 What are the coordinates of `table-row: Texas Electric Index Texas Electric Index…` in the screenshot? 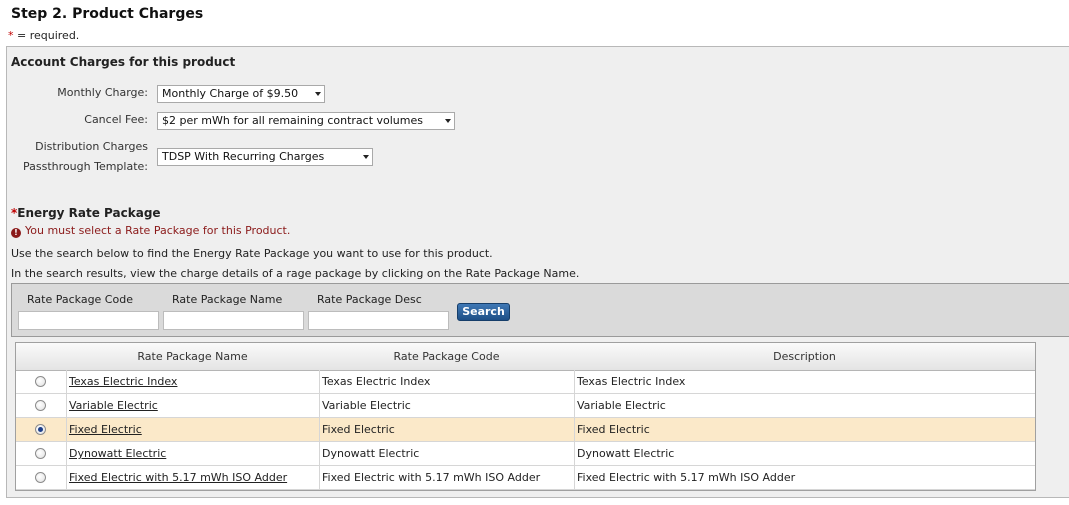 It's located at (525, 382).